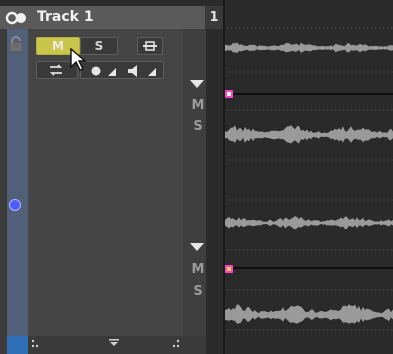 The height and width of the screenshot is (354, 393). What do you see at coordinates (198, 105) in the screenshot?
I see `lane-1-mute-button: M` at bounding box center [198, 105].